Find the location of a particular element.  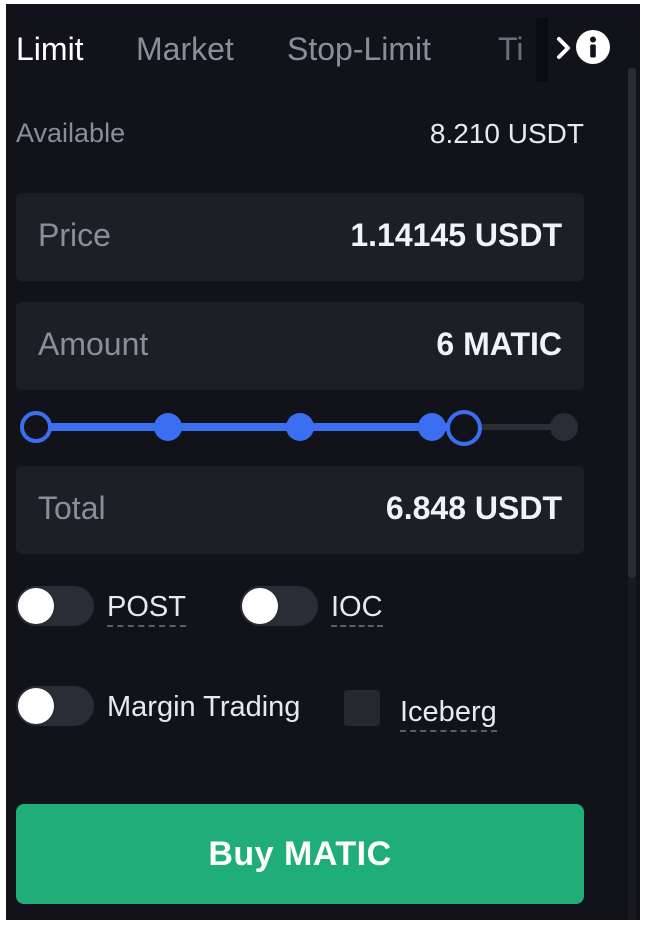

tab-scroll-divider is located at coordinates (542, 50).